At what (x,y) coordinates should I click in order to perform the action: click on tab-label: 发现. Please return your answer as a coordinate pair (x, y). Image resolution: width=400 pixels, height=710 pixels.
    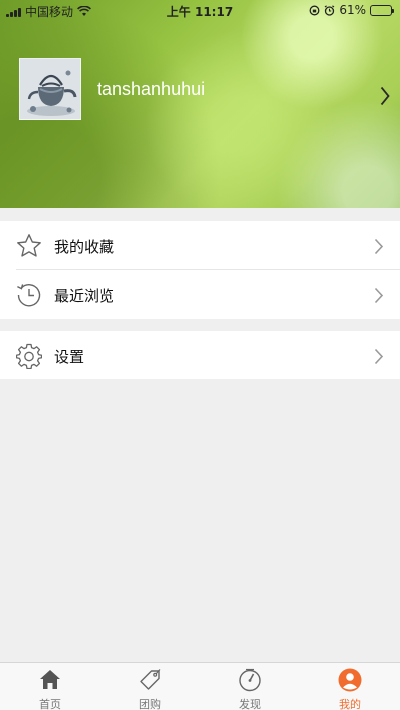
    Looking at the image, I should click on (250, 704).